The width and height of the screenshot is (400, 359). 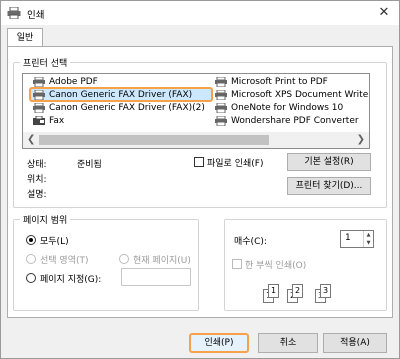 I want to click on collate-page: 3, so click(x=325, y=291).